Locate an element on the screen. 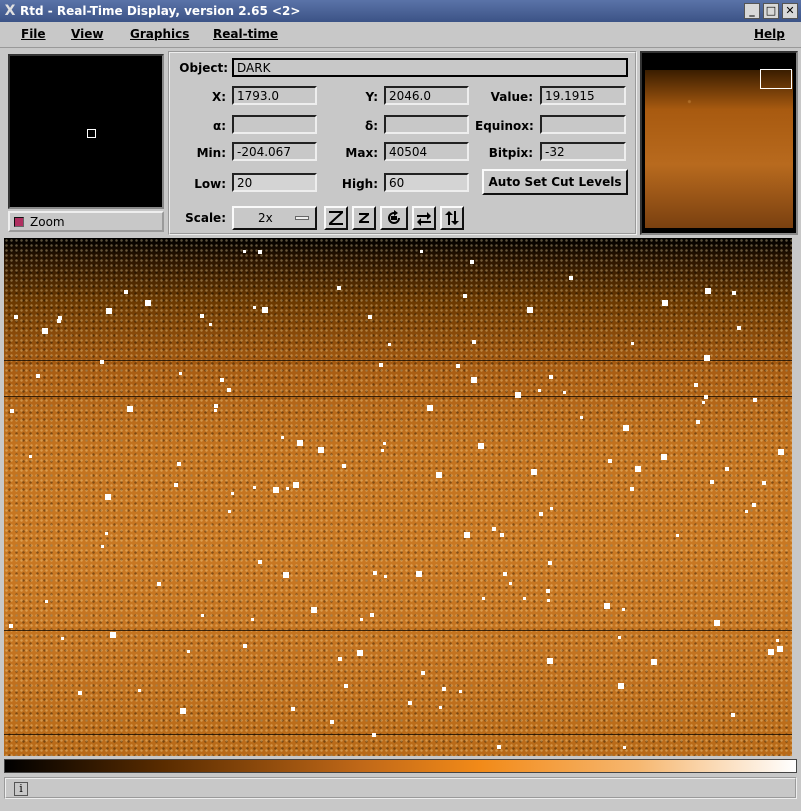  max-field: 40504 is located at coordinates (426, 151).